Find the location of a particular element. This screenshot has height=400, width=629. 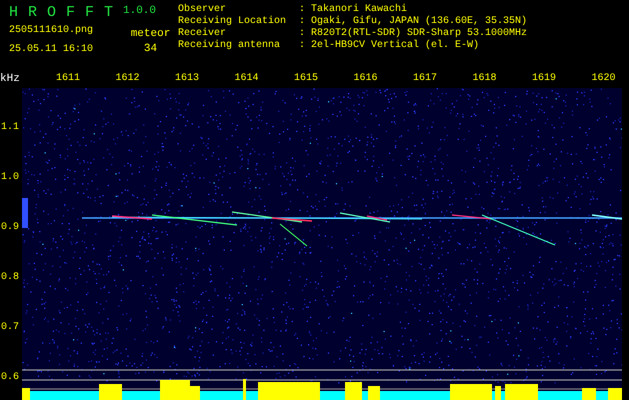

meteor-label: meteor is located at coordinates (150, 34).